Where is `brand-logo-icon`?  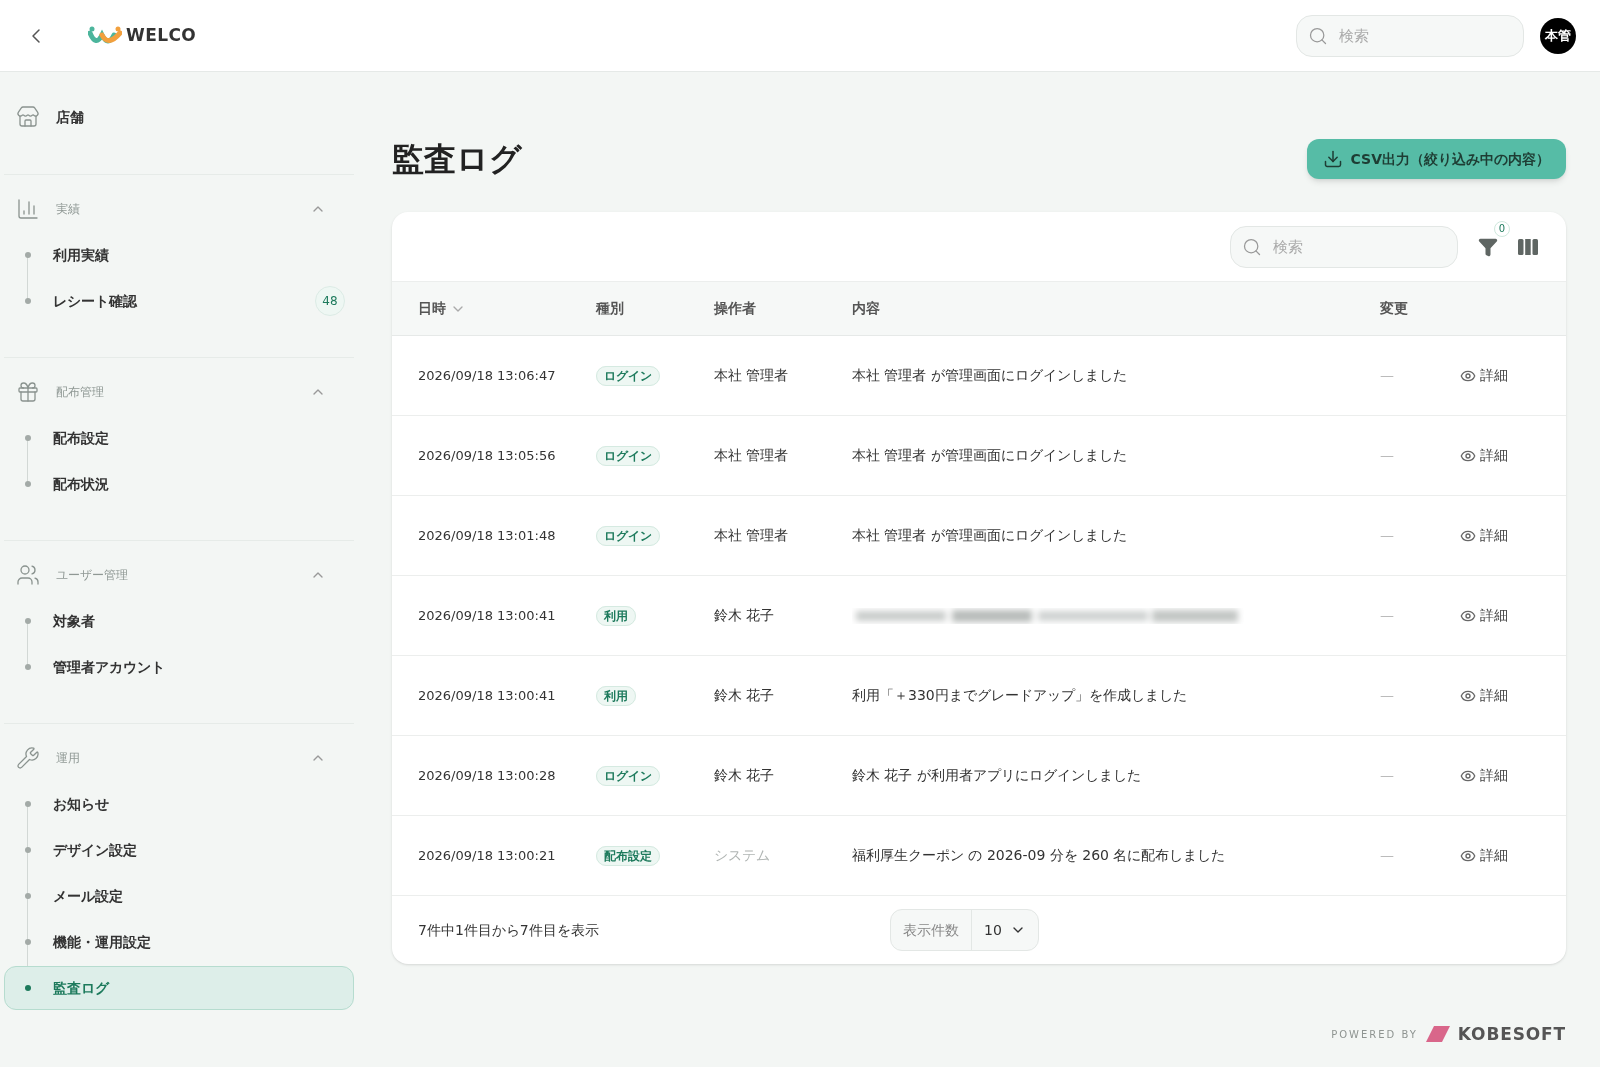
brand-logo-icon is located at coordinates (1437, 1034).